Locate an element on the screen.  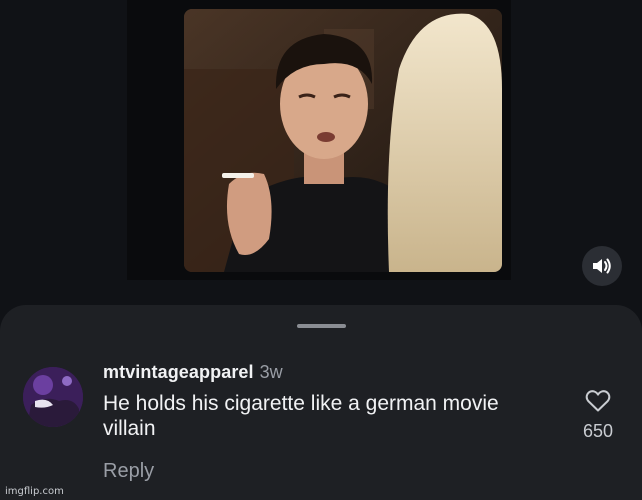
avatar-image is located at coordinates (53, 397).